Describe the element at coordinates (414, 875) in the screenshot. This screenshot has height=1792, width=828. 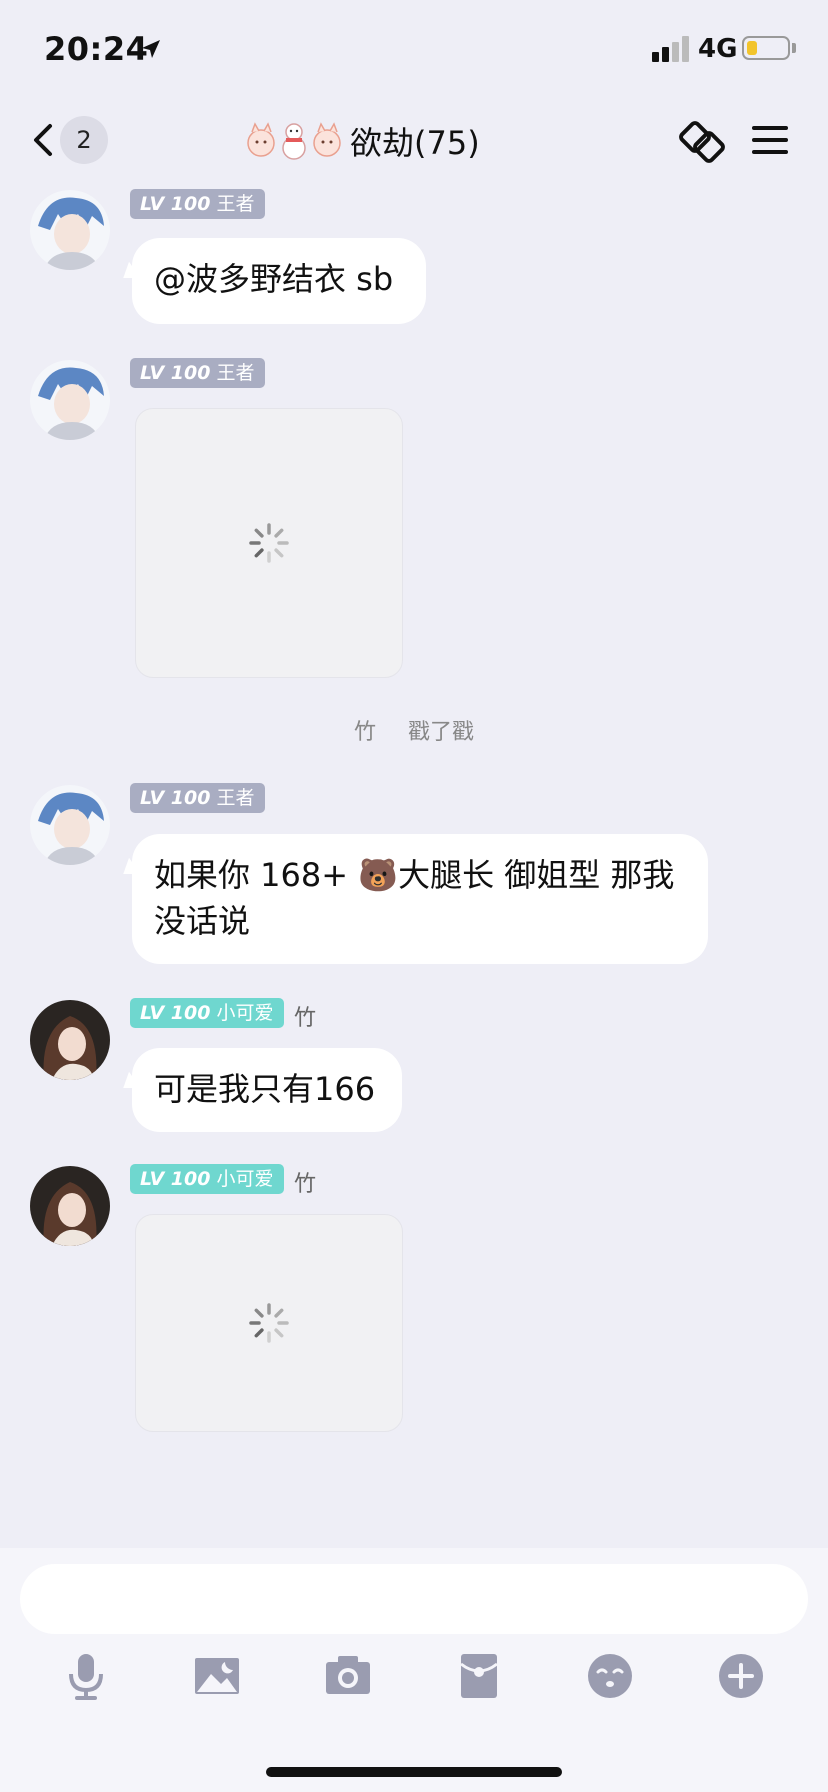
I see `message-text-line: 如果你 168+ 🐻大腿长 御姐型 那我` at that location.